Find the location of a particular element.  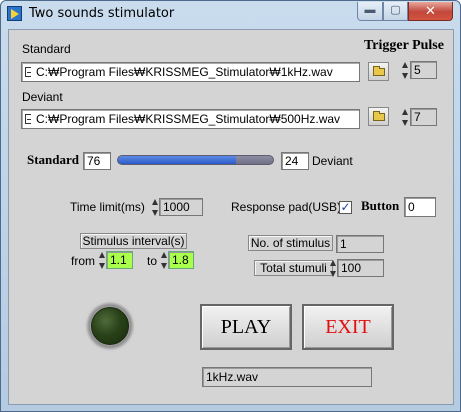

interval-from-label: from is located at coordinates (83, 261).